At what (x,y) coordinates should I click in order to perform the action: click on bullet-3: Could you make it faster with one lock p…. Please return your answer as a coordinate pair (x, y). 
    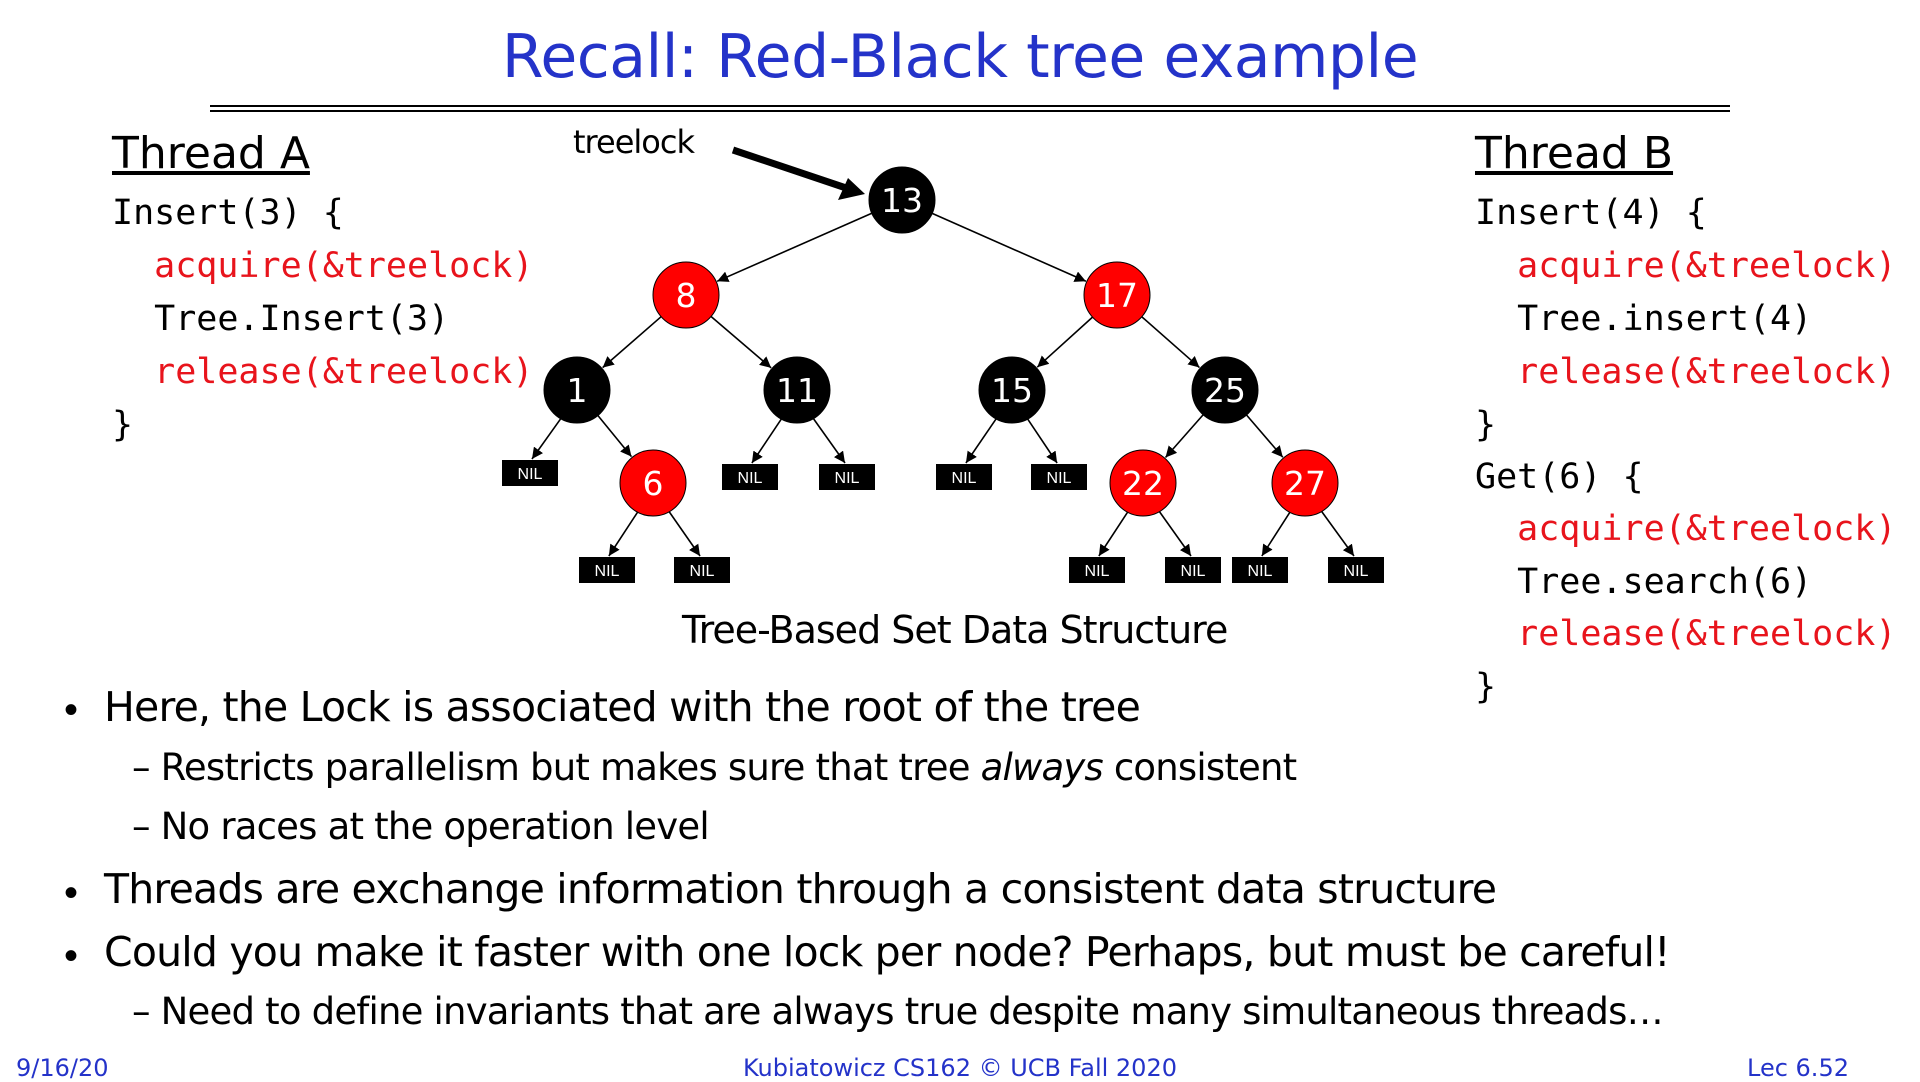
    Looking at the image, I should click on (887, 952).